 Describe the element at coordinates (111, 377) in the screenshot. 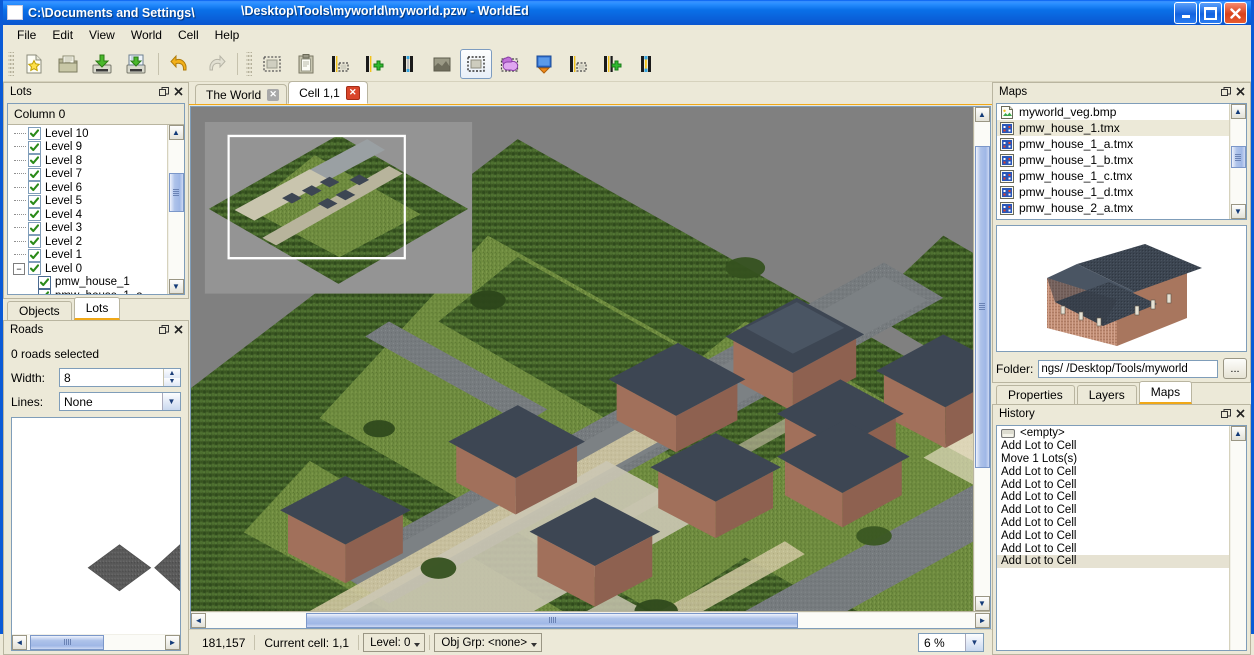

I see `road-width-input` at that location.